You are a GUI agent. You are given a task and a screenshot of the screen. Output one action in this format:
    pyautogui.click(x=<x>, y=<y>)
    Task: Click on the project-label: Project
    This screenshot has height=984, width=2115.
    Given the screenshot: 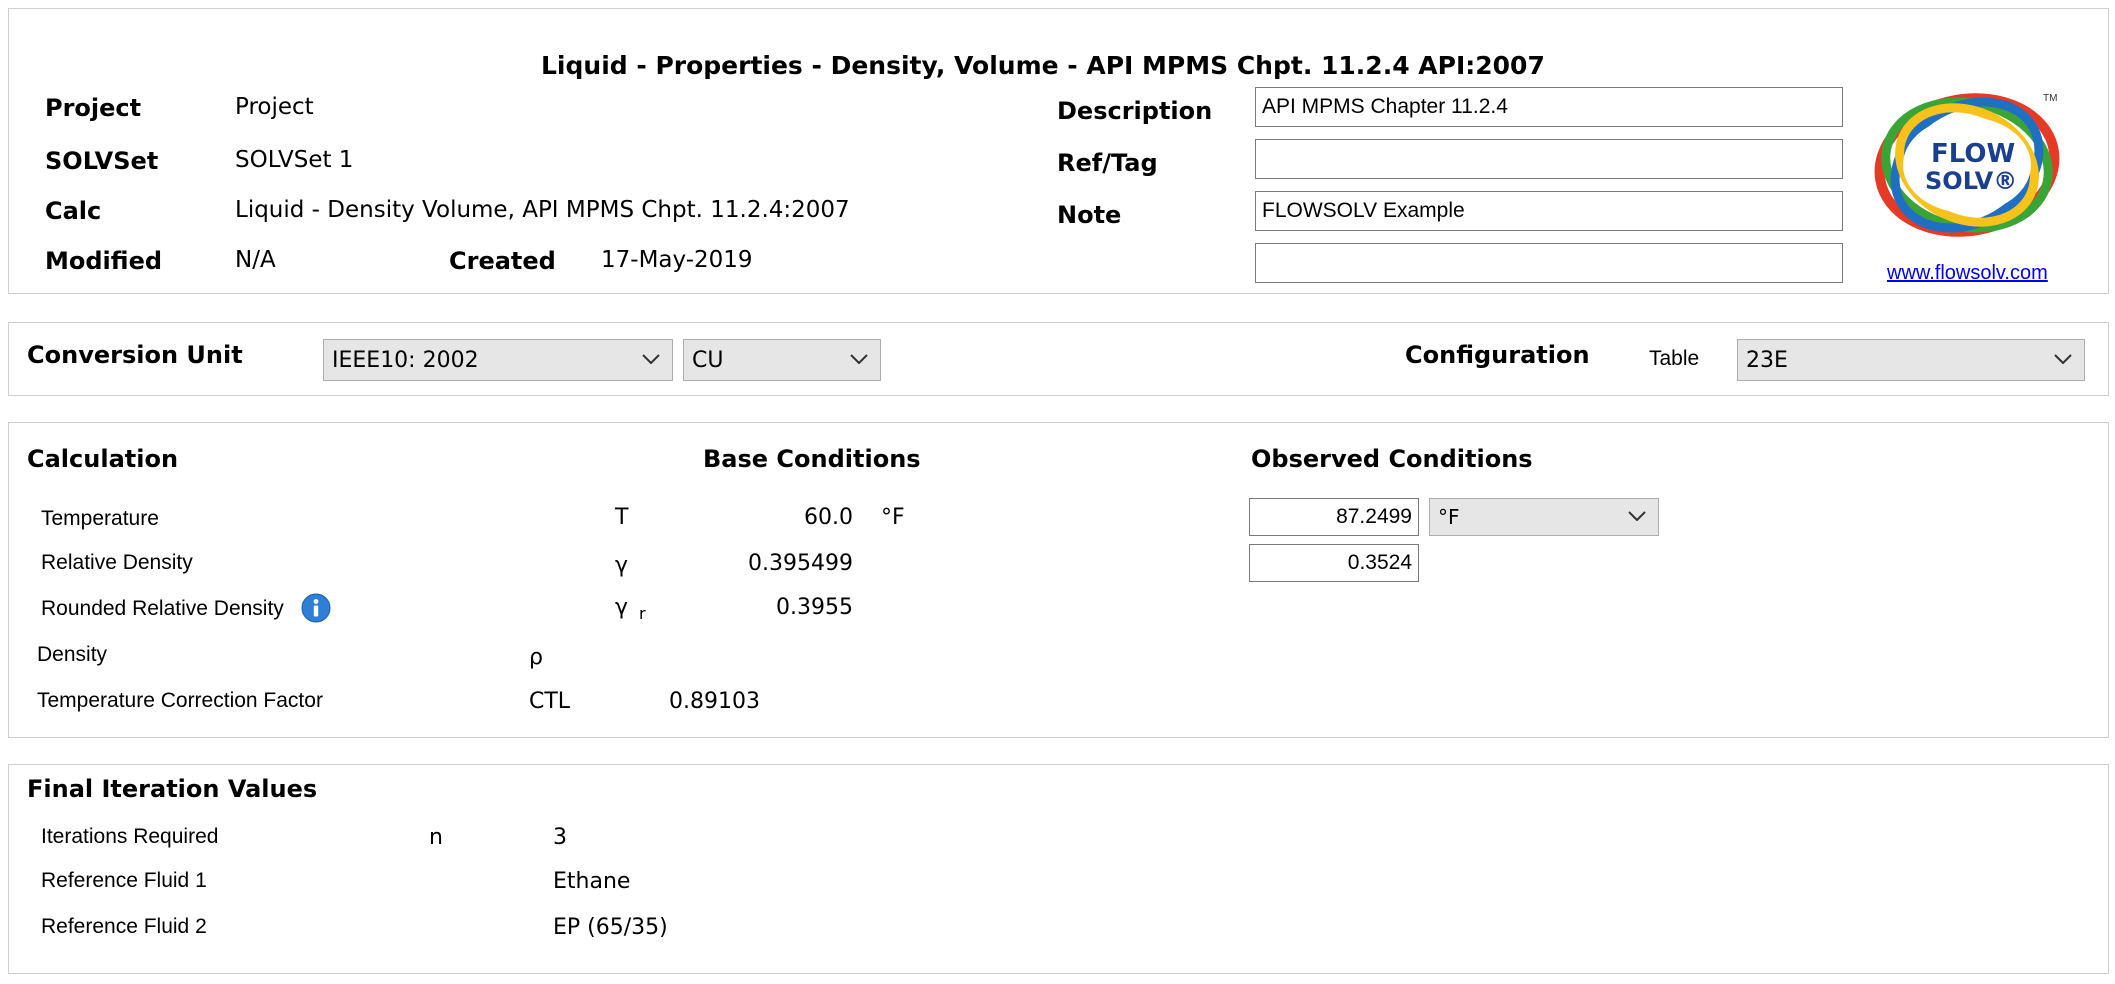 What is the action you would take?
    pyautogui.click(x=93, y=108)
    